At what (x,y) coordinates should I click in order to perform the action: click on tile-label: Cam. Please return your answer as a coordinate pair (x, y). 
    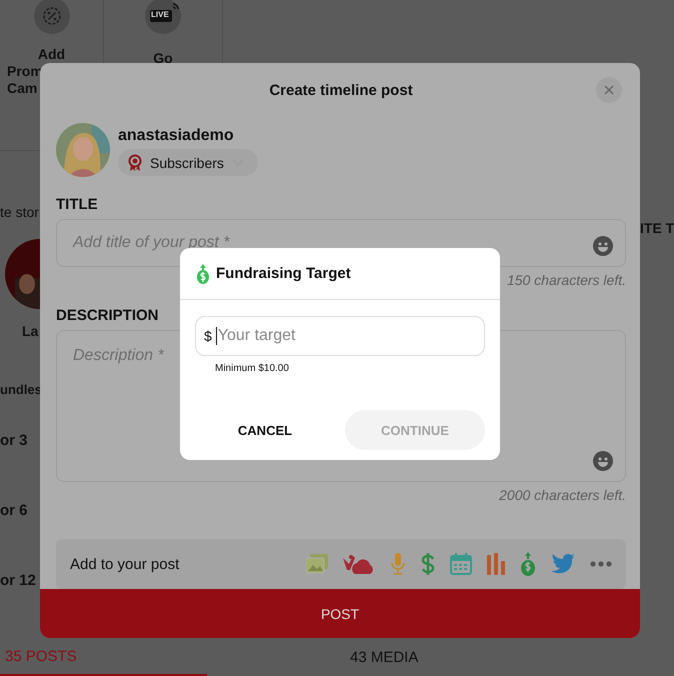
    Looking at the image, I should click on (19, 88).